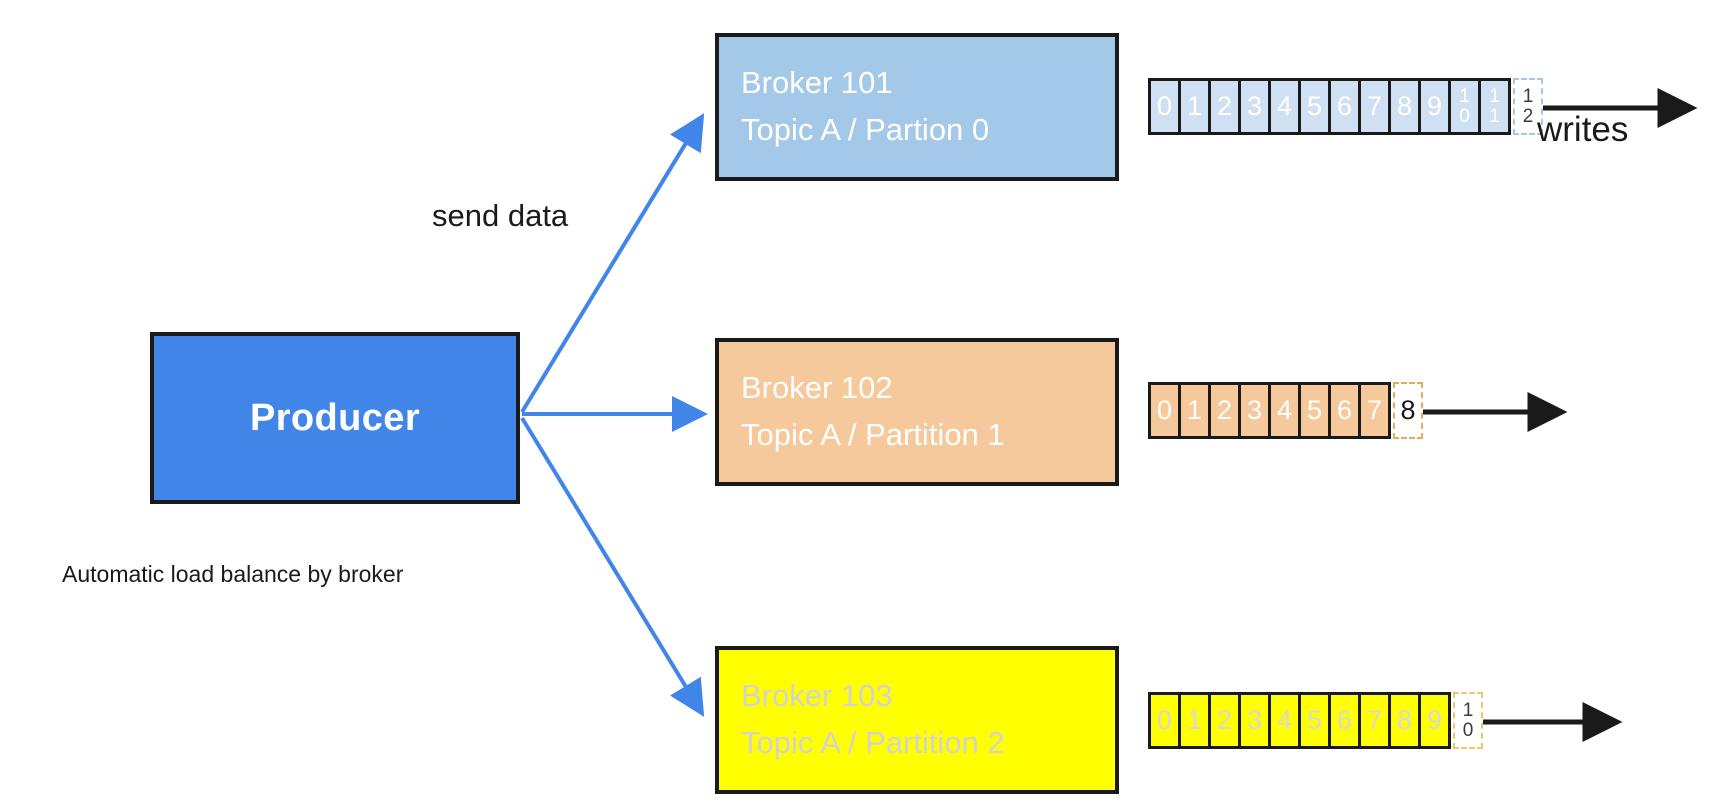 The image size is (1732, 811). I want to click on log-next-offset: 8, so click(1408, 410).